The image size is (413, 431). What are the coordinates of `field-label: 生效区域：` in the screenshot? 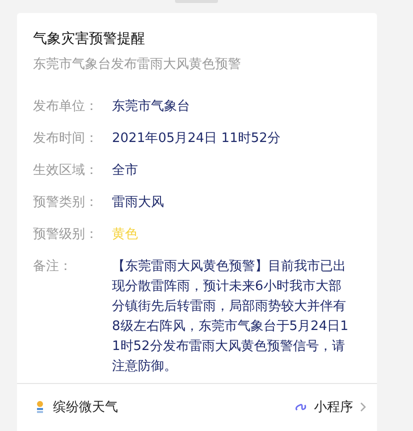 It's located at (66, 171).